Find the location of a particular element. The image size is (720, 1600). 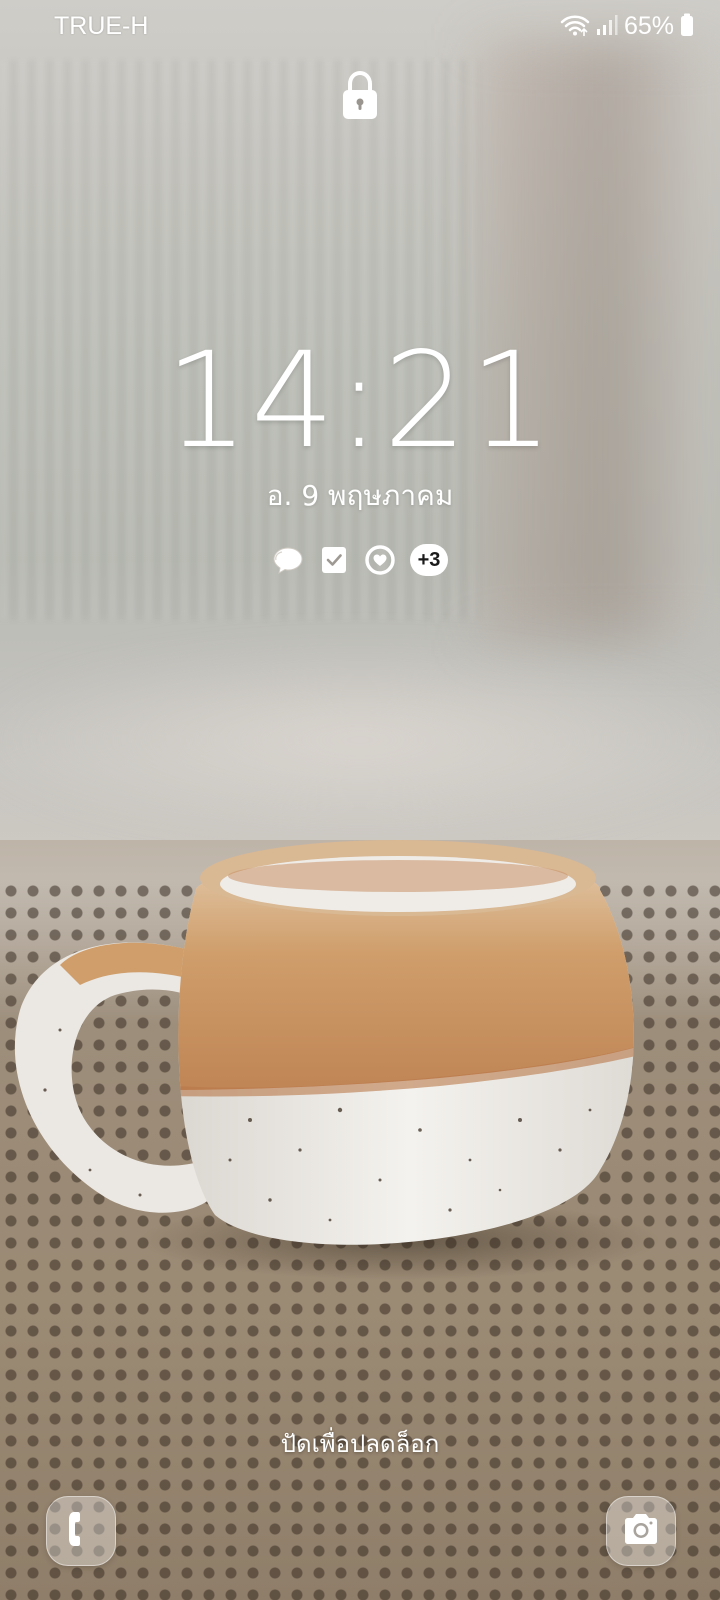

status-indicators: 65% is located at coordinates (627, 26).